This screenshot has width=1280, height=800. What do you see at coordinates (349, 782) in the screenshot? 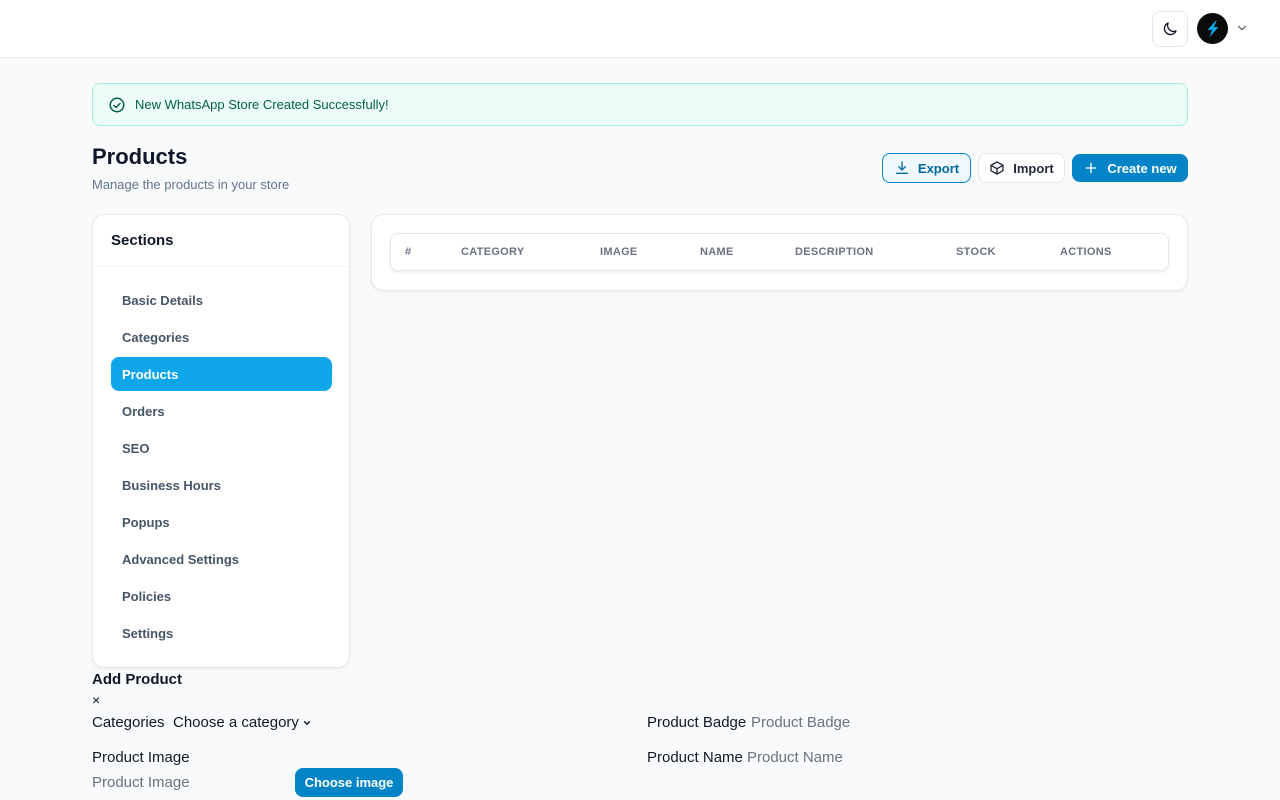
I see `choose-image-button: Choose image` at bounding box center [349, 782].